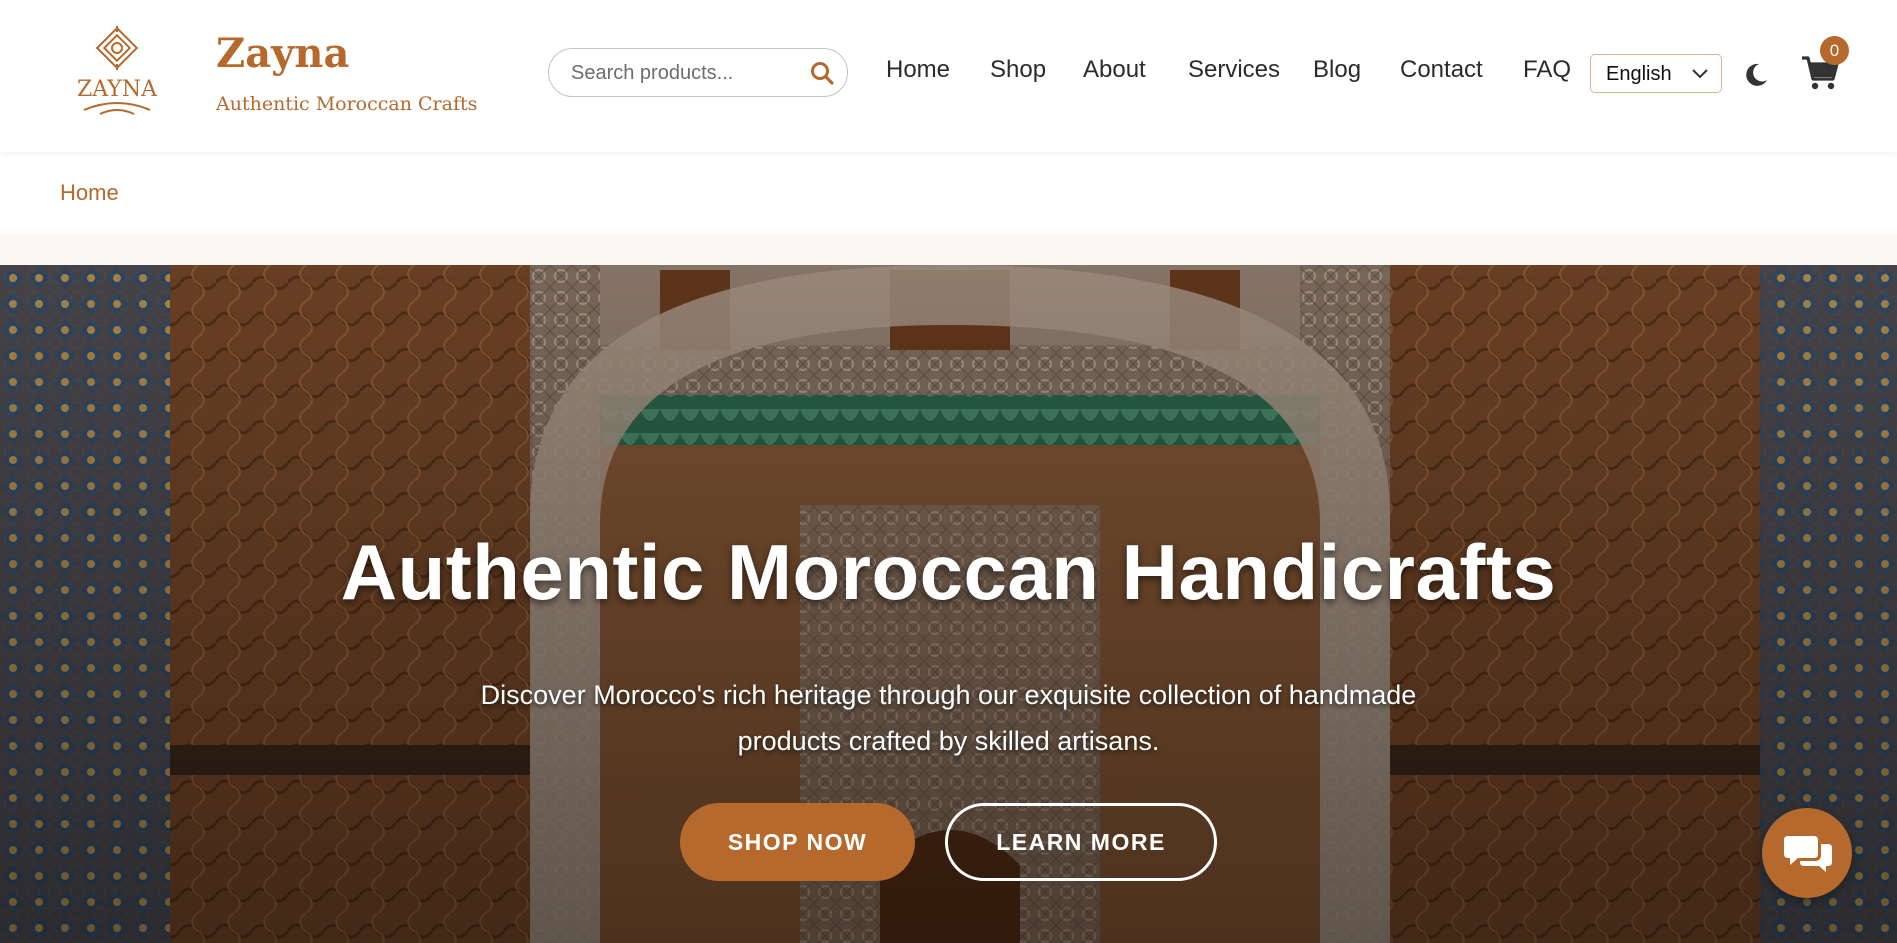 This screenshot has height=943, width=1897. Describe the element at coordinates (948, 250) in the screenshot. I see `section-divider` at that location.